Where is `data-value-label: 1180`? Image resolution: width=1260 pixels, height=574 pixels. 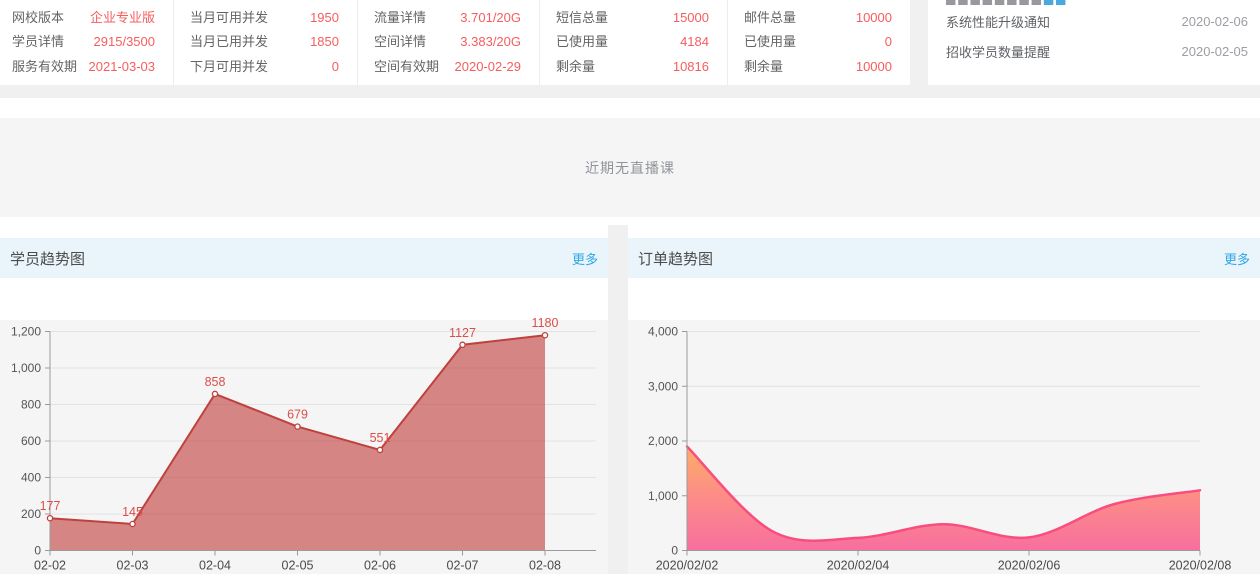 data-value-label: 1180 is located at coordinates (545, 323).